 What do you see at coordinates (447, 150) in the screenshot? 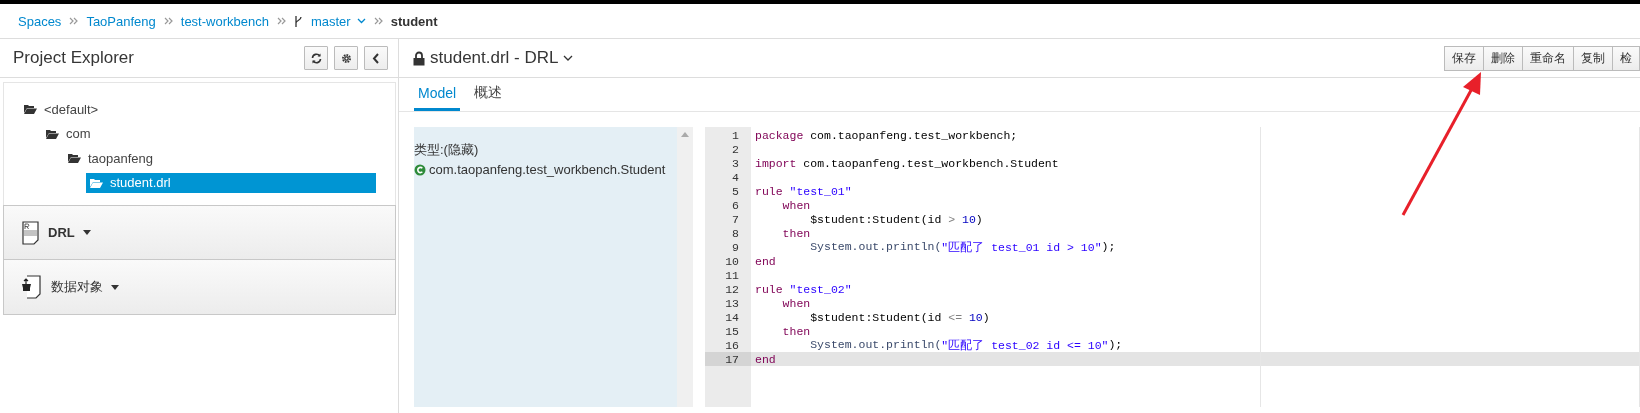
I see `model-caption: 类型:(隐藏)` at bounding box center [447, 150].